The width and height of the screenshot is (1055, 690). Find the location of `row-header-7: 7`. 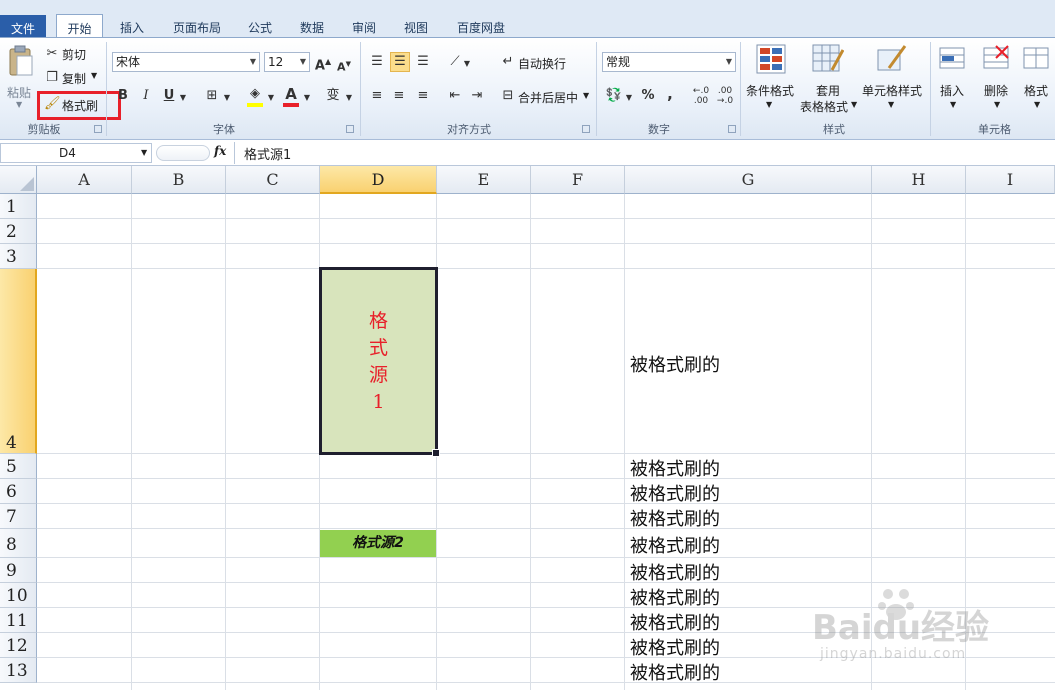

row-header-7: 7 is located at coordinates (18, 516).